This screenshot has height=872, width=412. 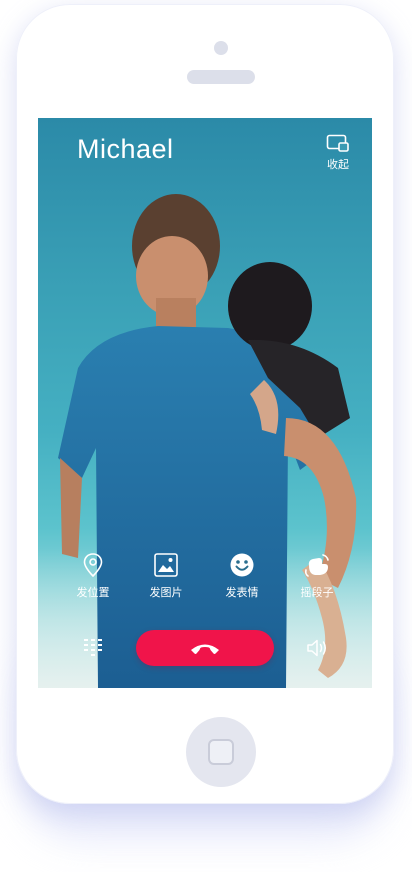 I want to click on earpiece-speaker, so click(x=221, y=77).